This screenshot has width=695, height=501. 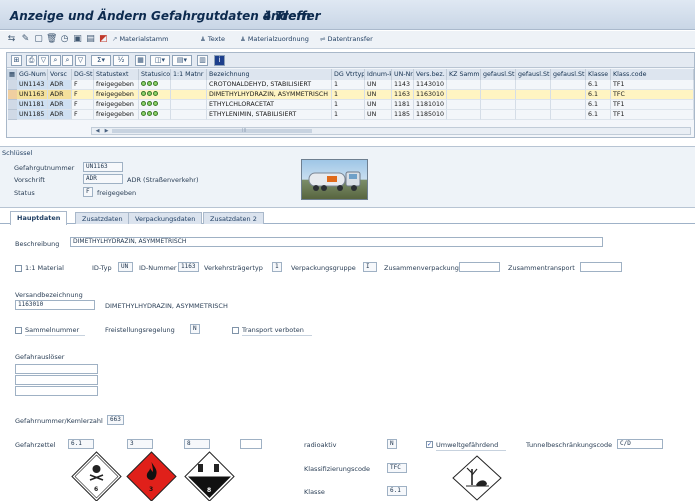 What do you see at coordinates (274, 39) in the screenshot?
I see `materialzuordnung-button: ♟ Materialzuordnung` at bounding box center [274, 39].